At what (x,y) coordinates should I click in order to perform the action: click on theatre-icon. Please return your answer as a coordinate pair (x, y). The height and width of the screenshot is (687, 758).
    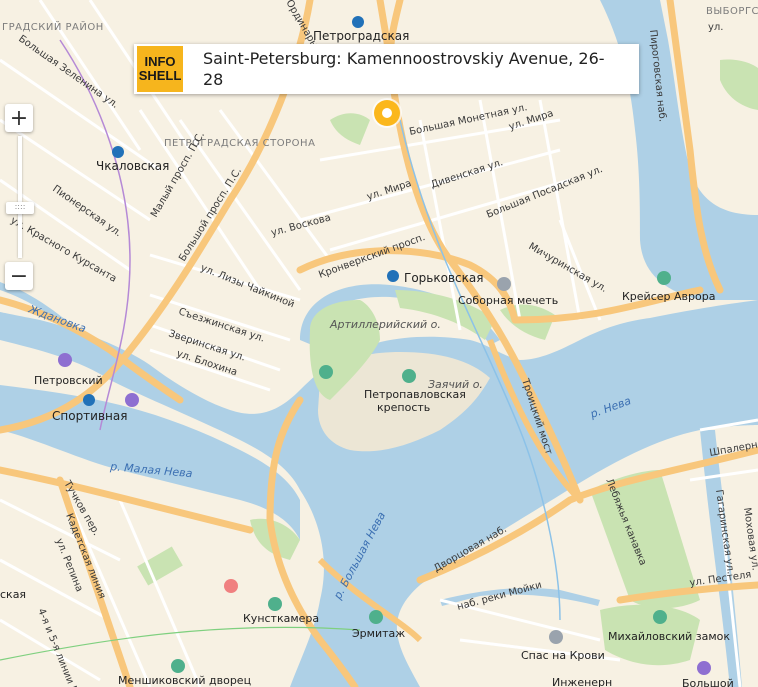
    Looking at the image, I should click on (704, 668).